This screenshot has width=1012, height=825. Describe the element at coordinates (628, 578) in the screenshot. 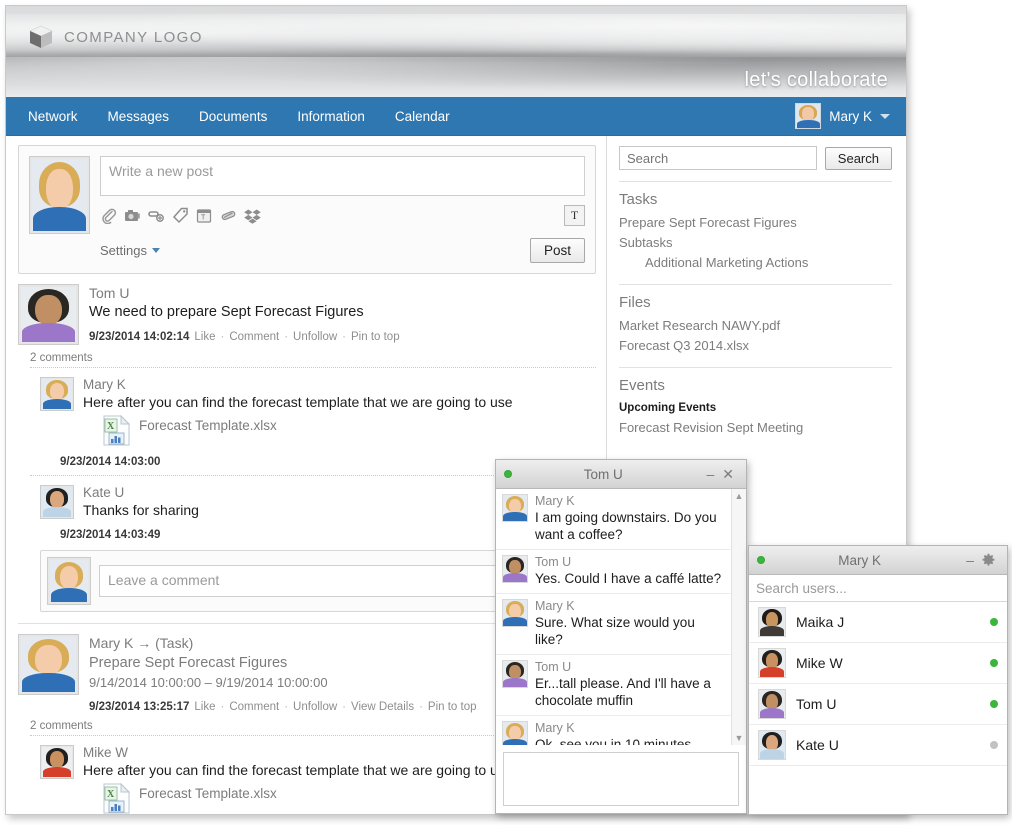

I see `chat-message-text: Yes. Could I have a caffé latte?` at that location.